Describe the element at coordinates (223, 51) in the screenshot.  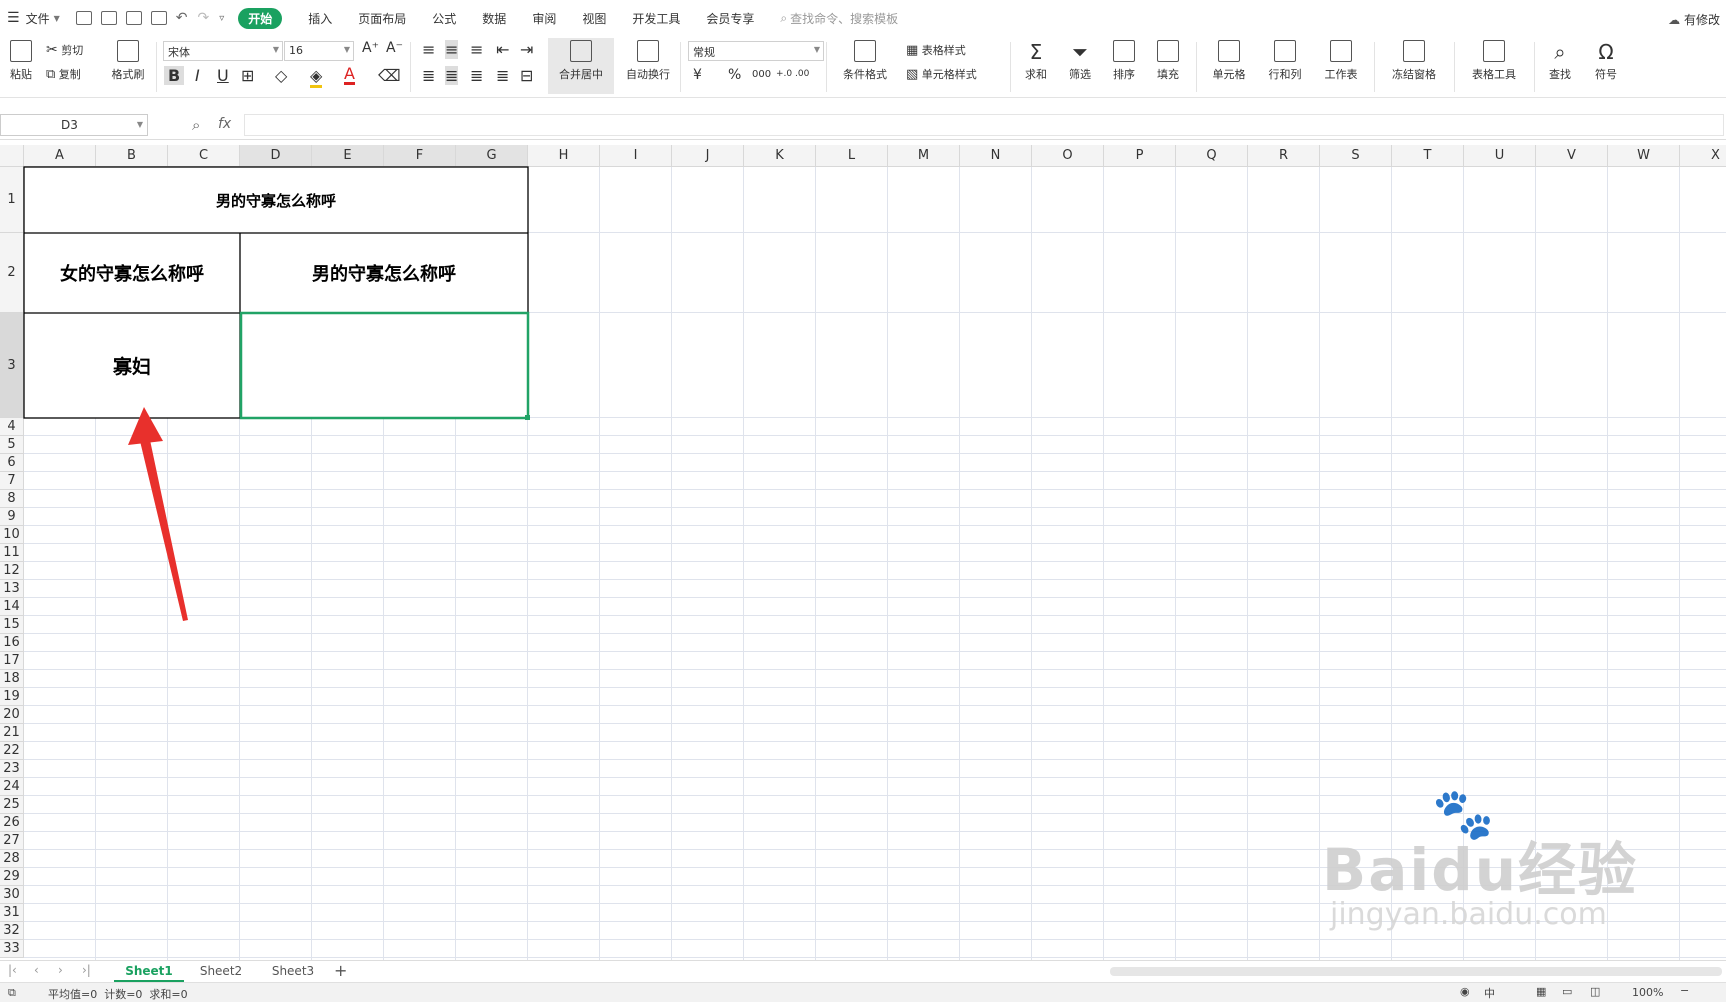
I see `font-name-select: 宋体 ▼` at that location.